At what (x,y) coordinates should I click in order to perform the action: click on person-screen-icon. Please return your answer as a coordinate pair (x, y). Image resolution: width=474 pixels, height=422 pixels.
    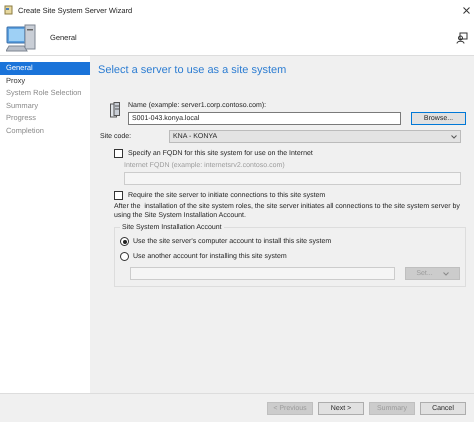
    Looking at the image, I should click on (462, 38).